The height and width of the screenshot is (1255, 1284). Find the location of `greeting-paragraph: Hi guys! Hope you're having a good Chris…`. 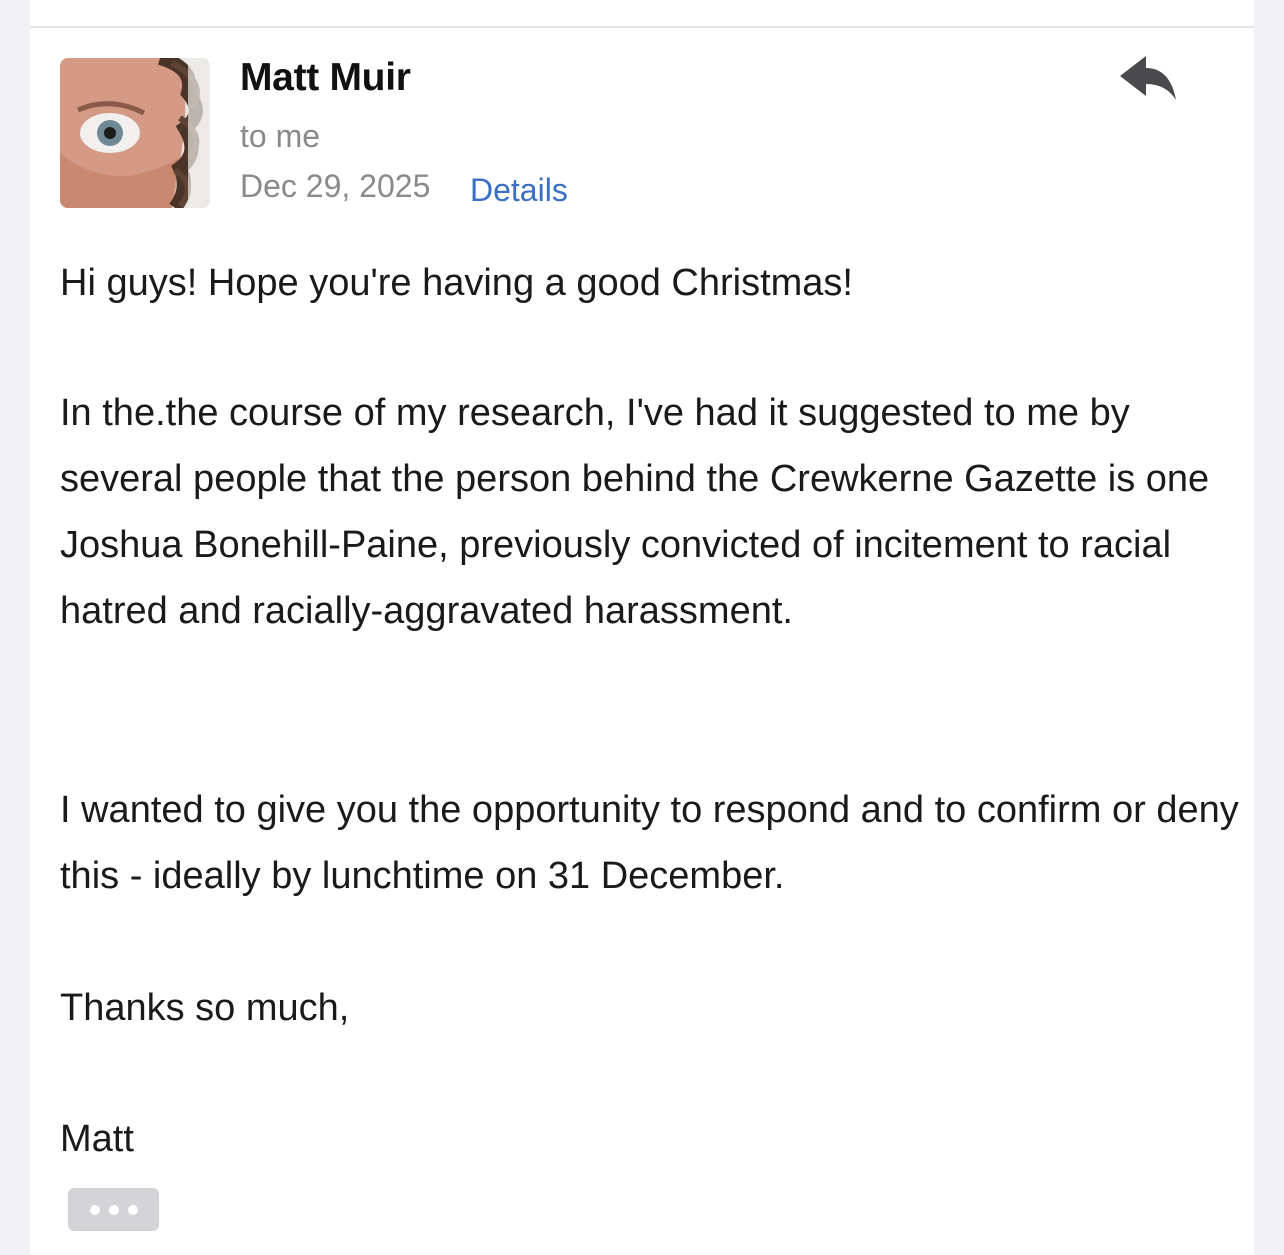

greeting-paragraph: Hi guys! Hope you're having a good Chris… is located at coordinates (456, 283).